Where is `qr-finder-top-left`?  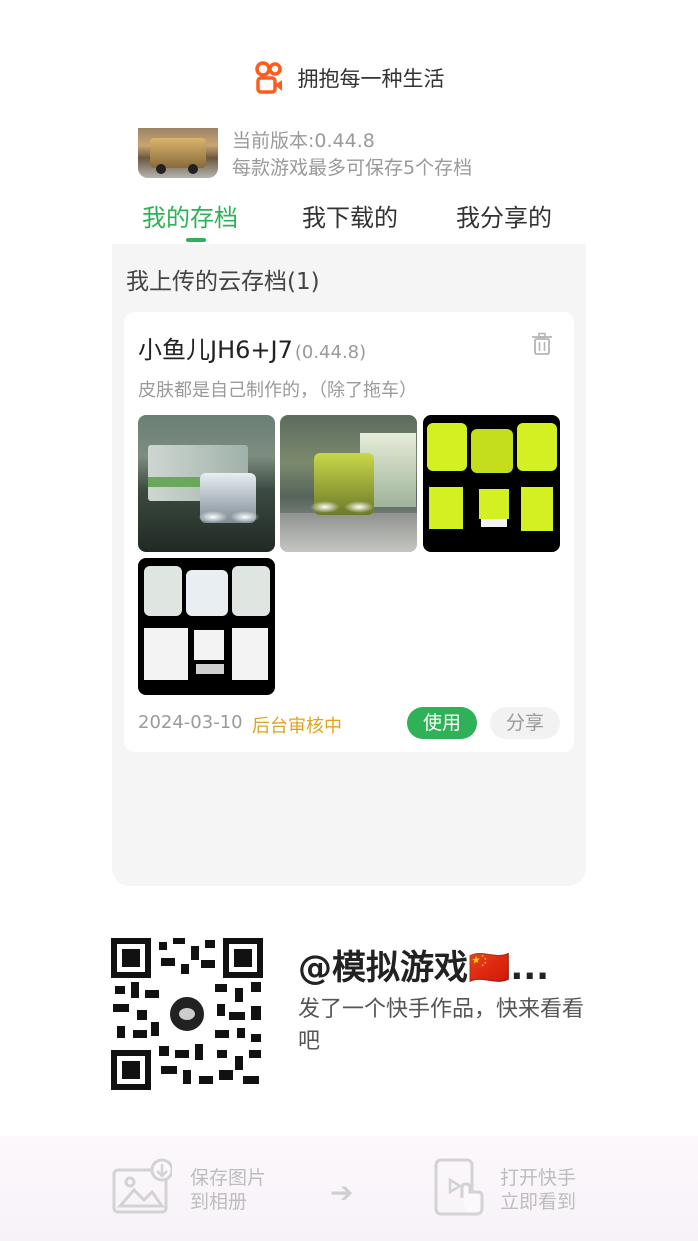 qr-finder-top-left is located at coordinates (131, 958).